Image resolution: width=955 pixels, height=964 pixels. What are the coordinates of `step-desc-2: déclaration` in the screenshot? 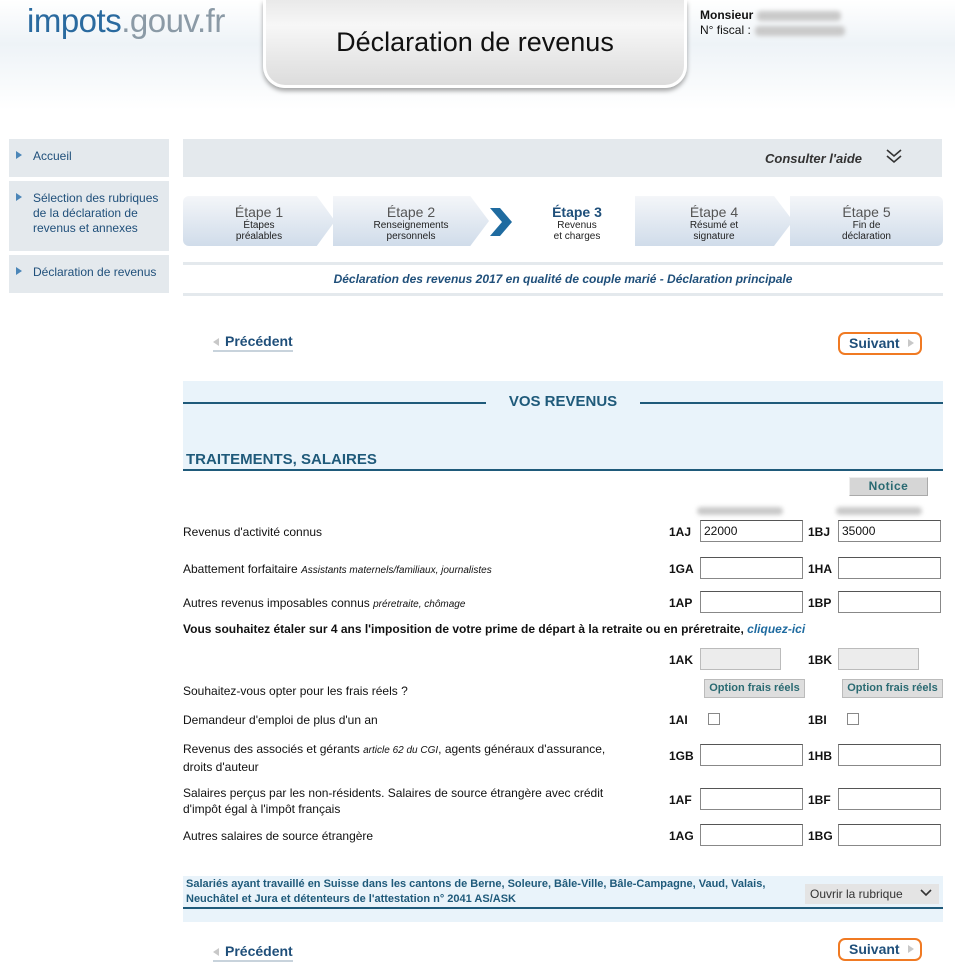 It's located at (866, 236).